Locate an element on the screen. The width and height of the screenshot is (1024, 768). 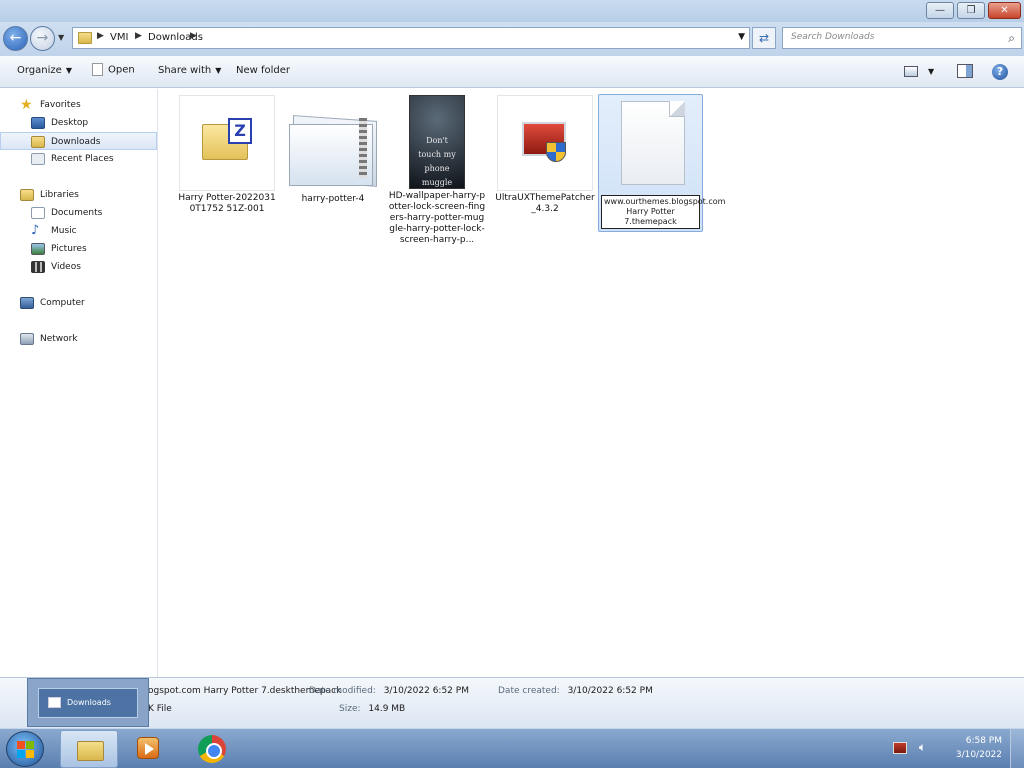
libraries-icon is located at coordinates (27, 195).